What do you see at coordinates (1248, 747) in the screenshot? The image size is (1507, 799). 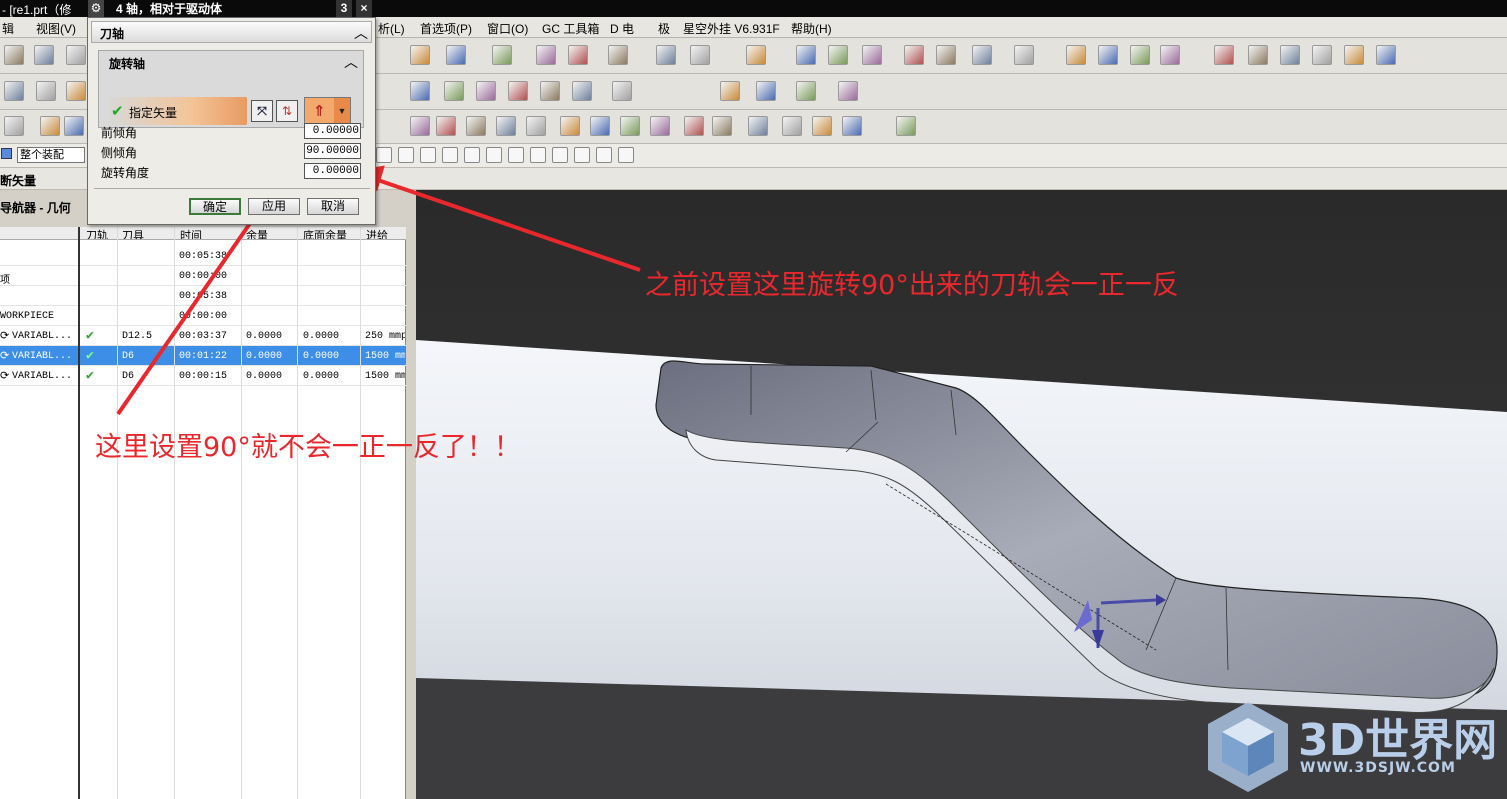 I see `watermark-cube-logo` at bounding box center [1248, 747].